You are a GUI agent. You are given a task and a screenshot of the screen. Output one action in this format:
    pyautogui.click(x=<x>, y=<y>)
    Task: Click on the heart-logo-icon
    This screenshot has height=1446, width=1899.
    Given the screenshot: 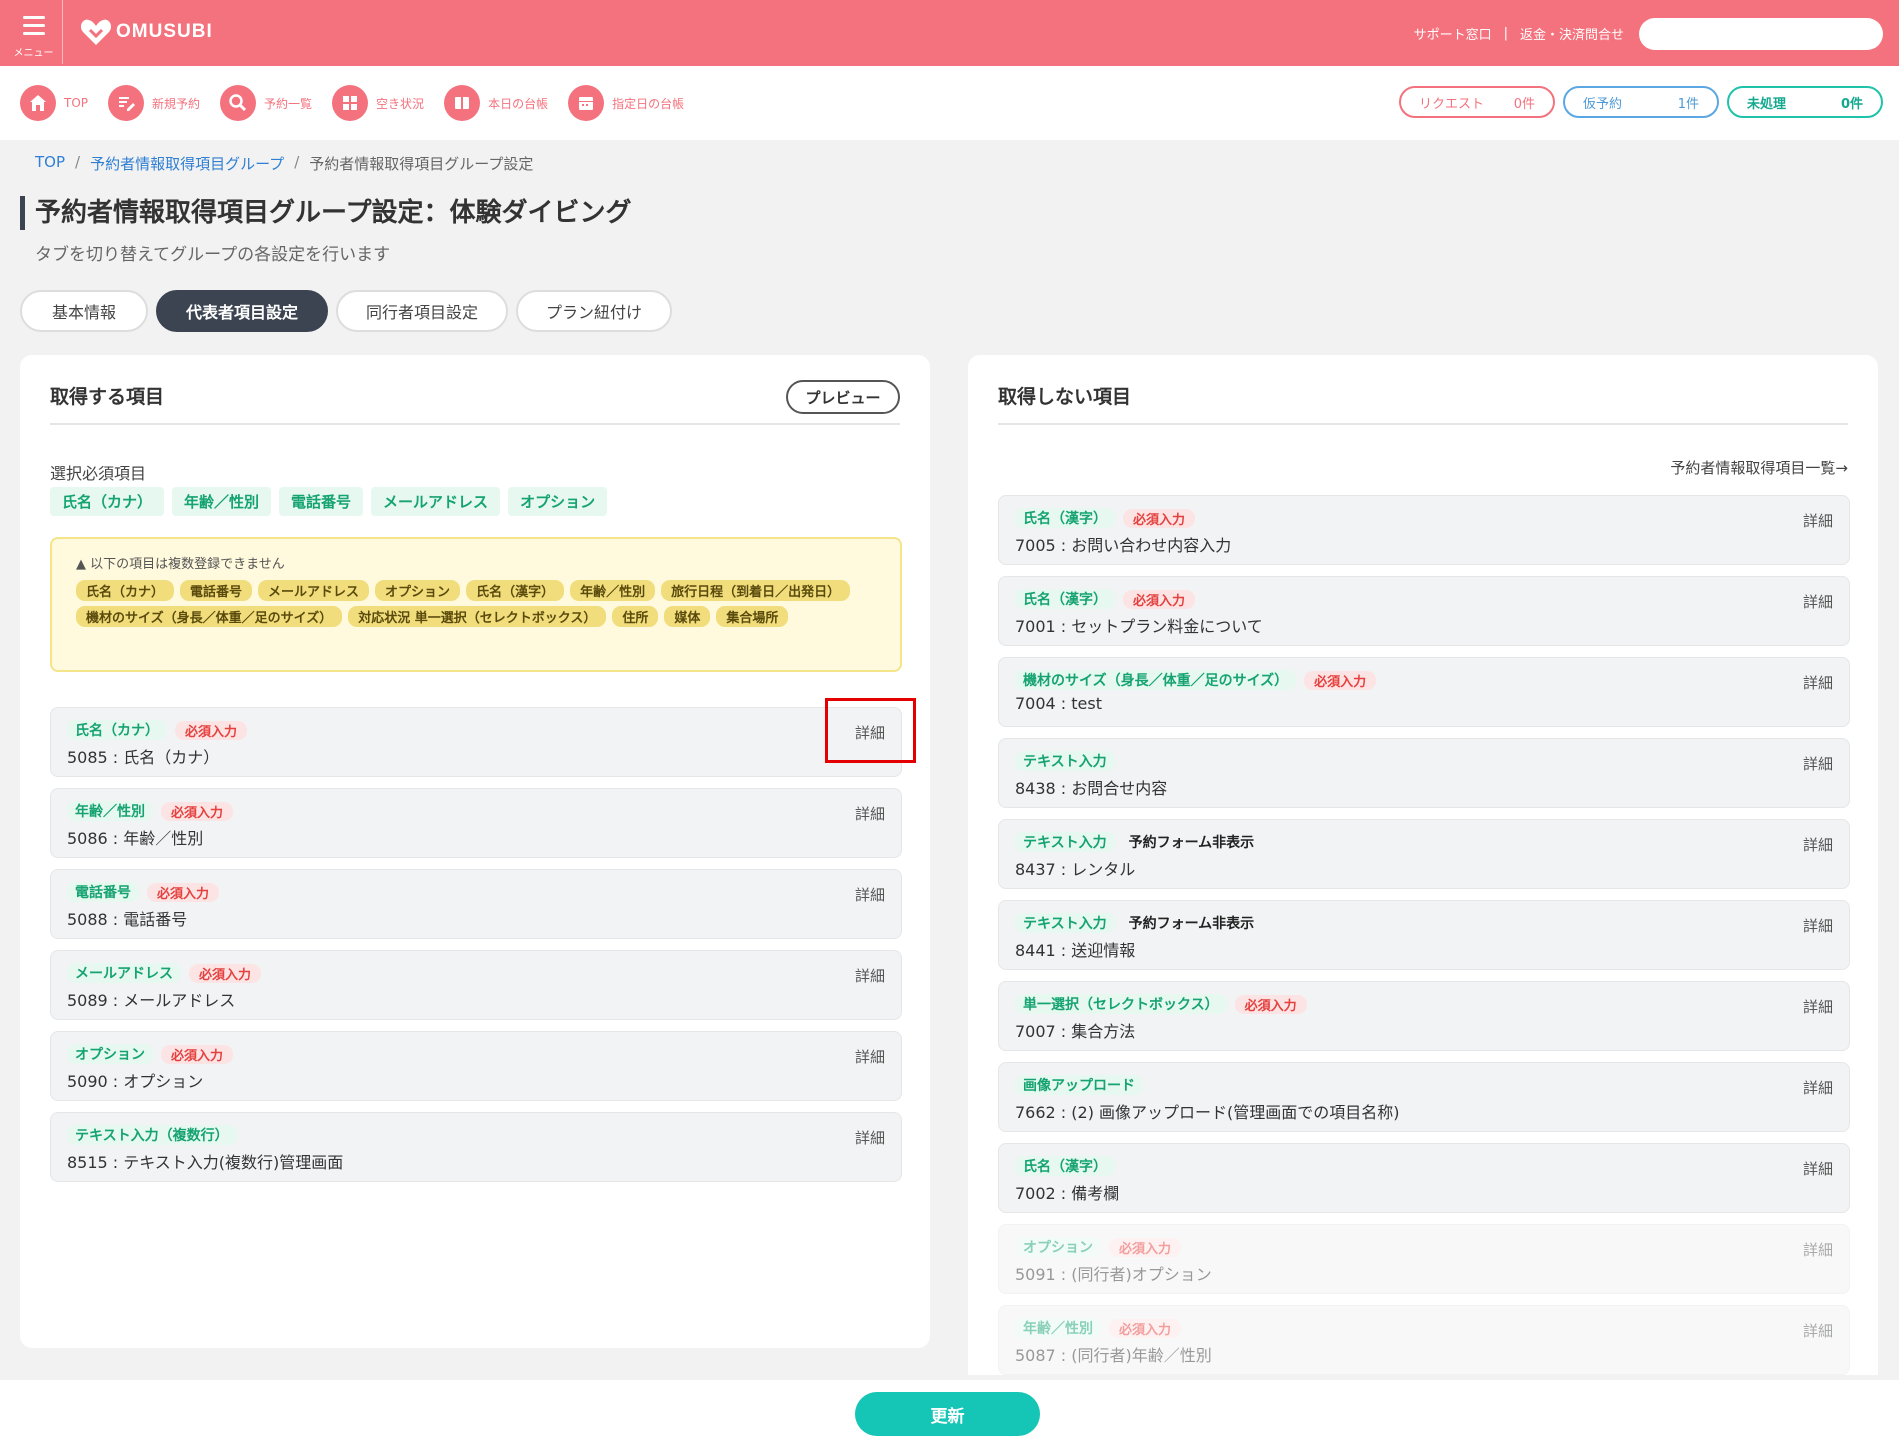 What is the action you would take?
    pyautogui.click(x=96, y=32)
    